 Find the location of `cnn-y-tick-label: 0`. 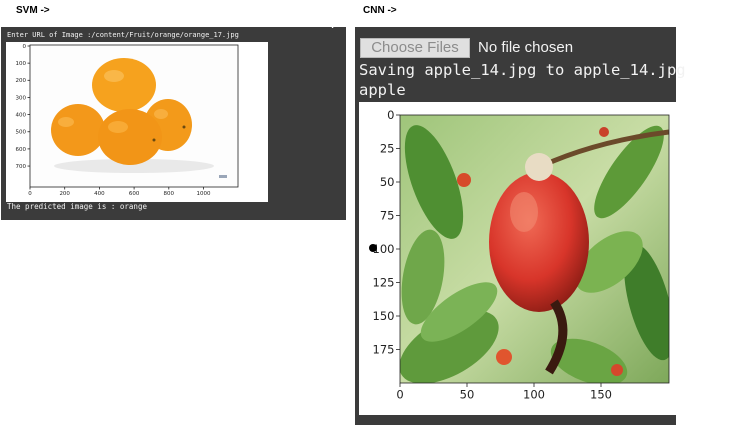

cnn-y-tick-label: 0 is located at coordinates (390, 115).